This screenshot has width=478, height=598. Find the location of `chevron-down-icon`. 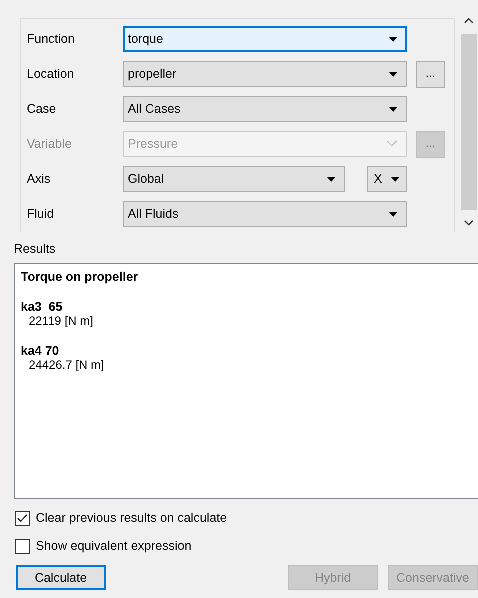

chevron-down-icon is located at coordinates (392, 144).